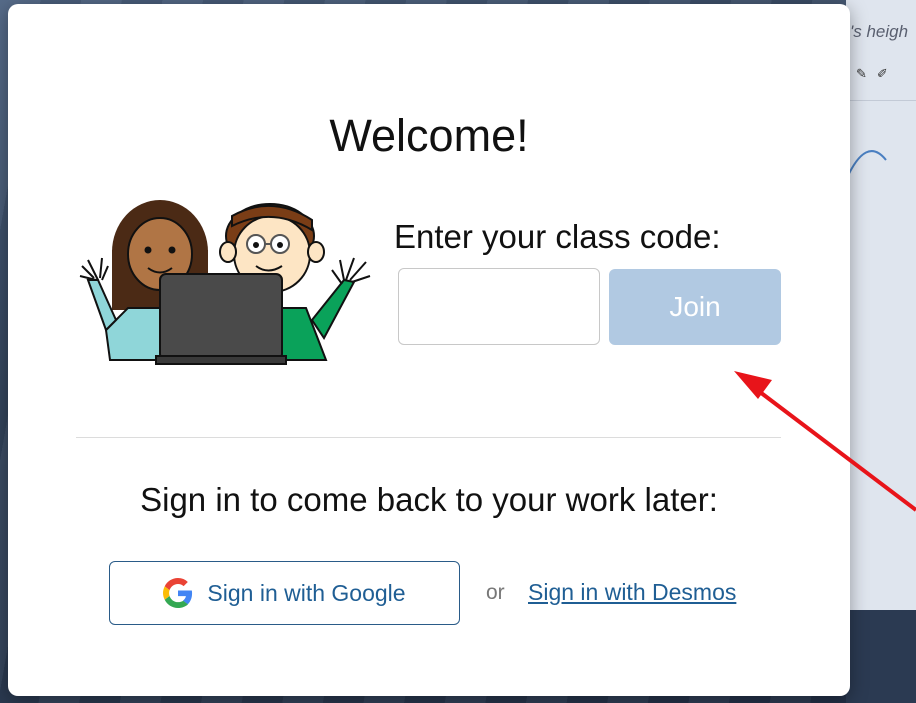 This screenshot has width=916, height=703. I want to click on background-hint-text: 's heigh, so click(879, 31).